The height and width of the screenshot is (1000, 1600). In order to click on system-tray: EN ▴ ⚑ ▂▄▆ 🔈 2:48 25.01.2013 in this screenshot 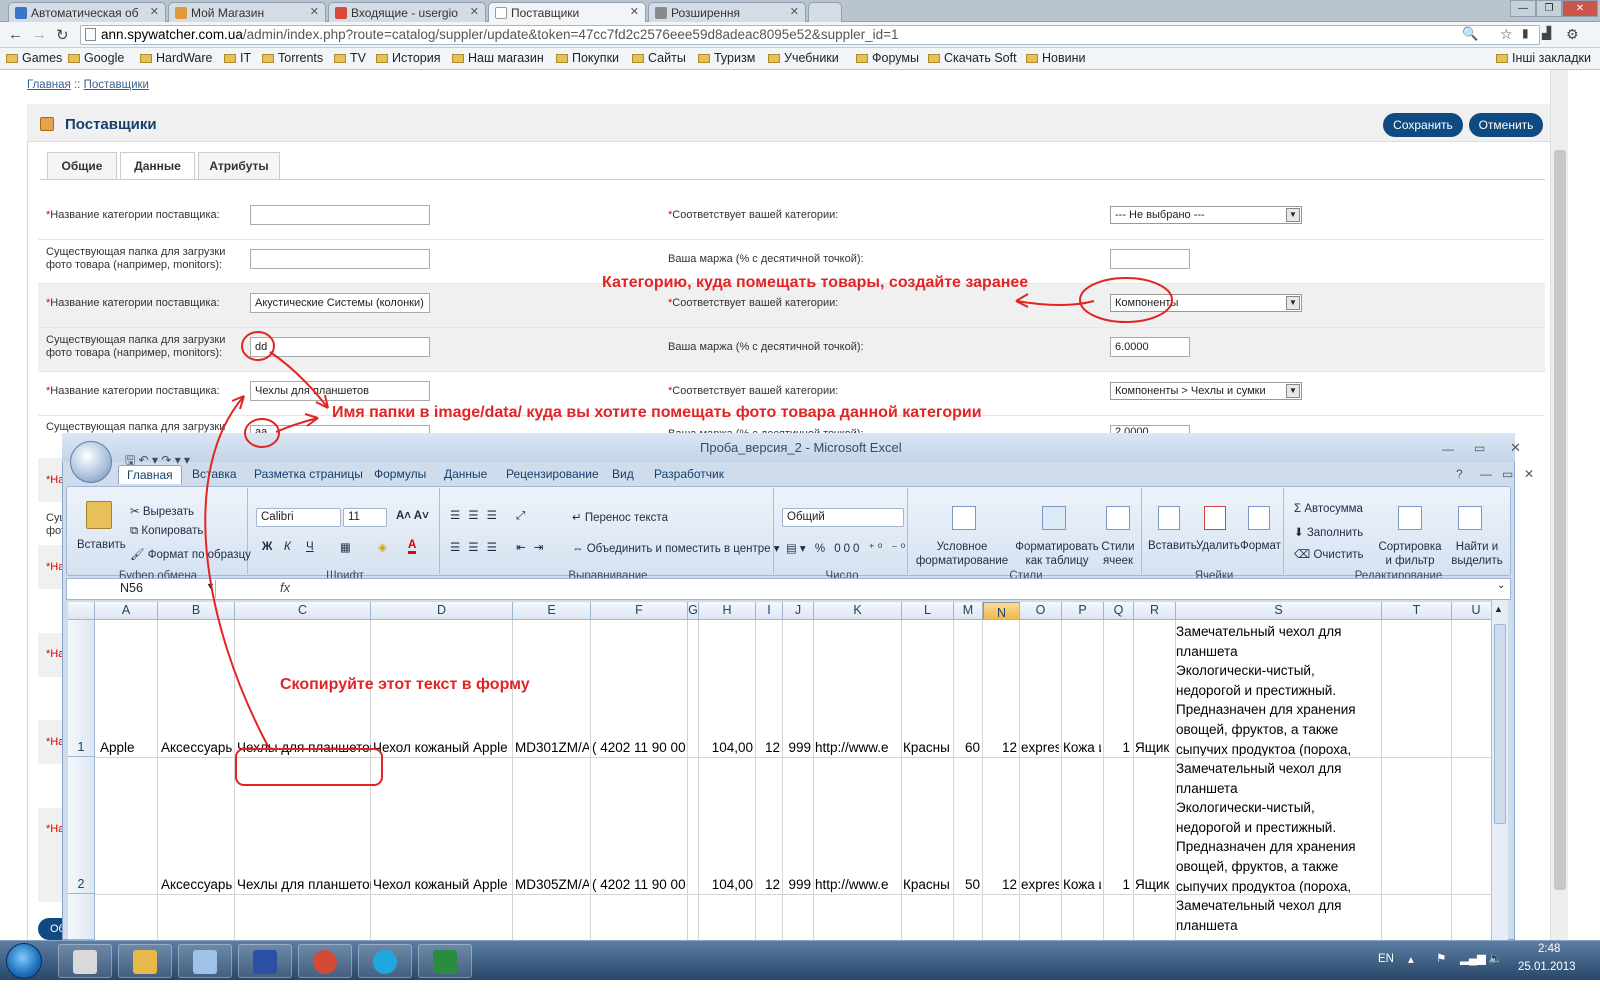, I will do `click(1475, 960)`.